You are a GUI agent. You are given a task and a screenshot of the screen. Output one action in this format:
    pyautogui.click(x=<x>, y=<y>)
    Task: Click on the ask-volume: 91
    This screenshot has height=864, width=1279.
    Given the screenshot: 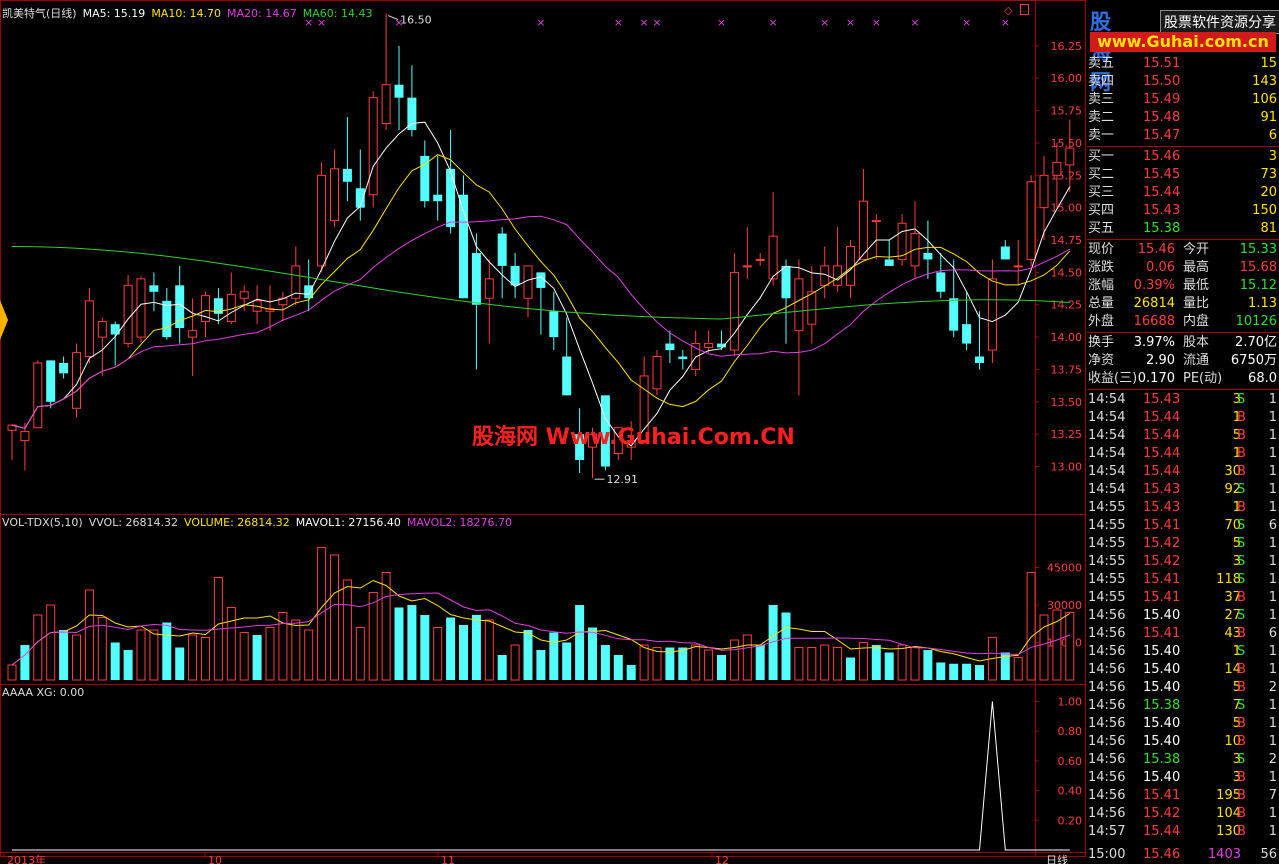 What is the action you would take?
    pyautogui.click(x=1268, y=117)
    